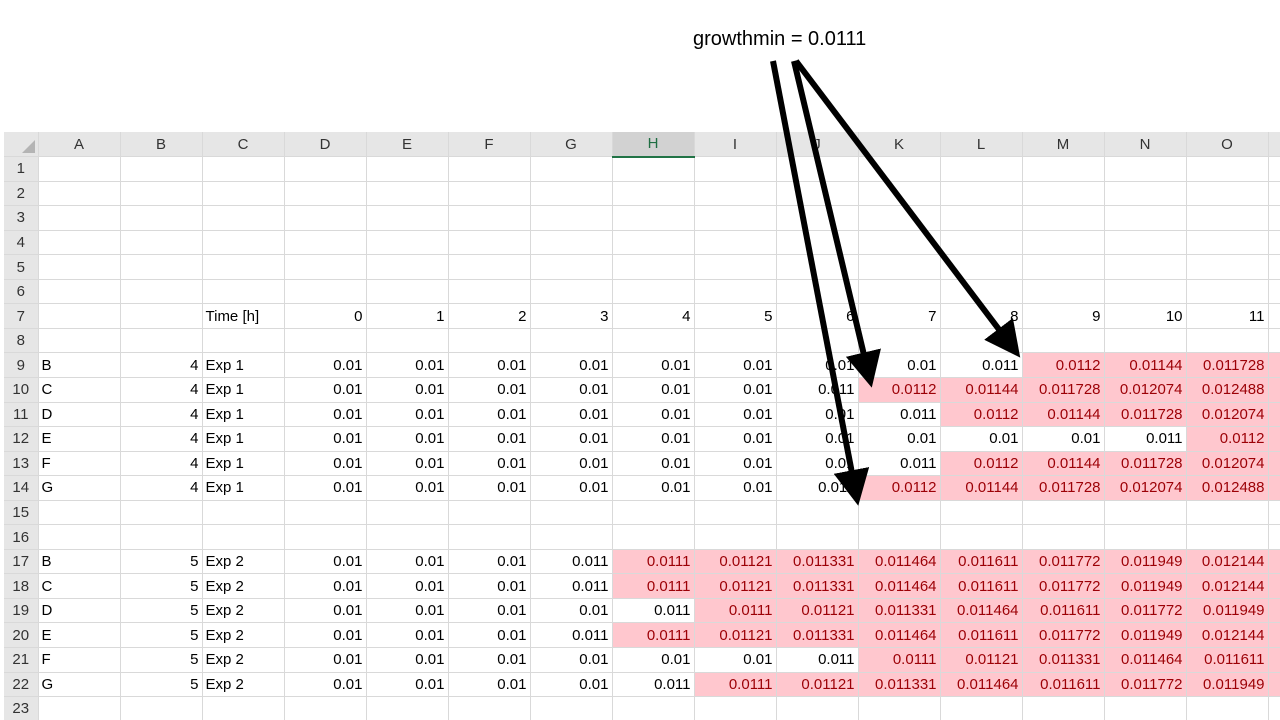  Describe the element at coordinates (161, 635) in the screenshot. I see `cell-b20: 5` at that location.